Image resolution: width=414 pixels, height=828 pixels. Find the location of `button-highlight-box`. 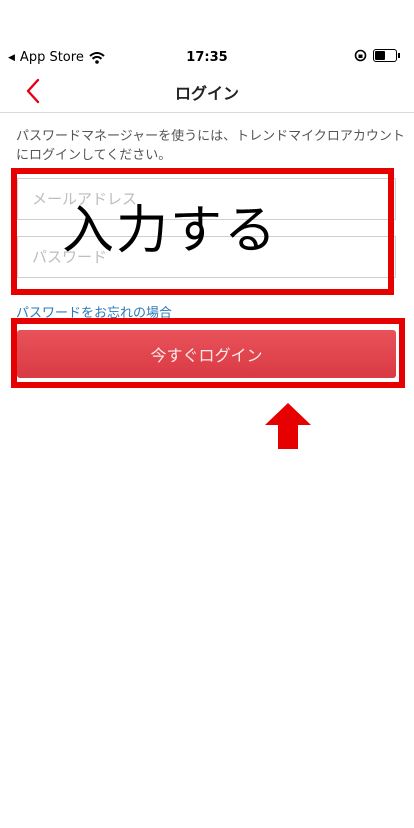

button-highlight-box is located at coordinates (208, 353).